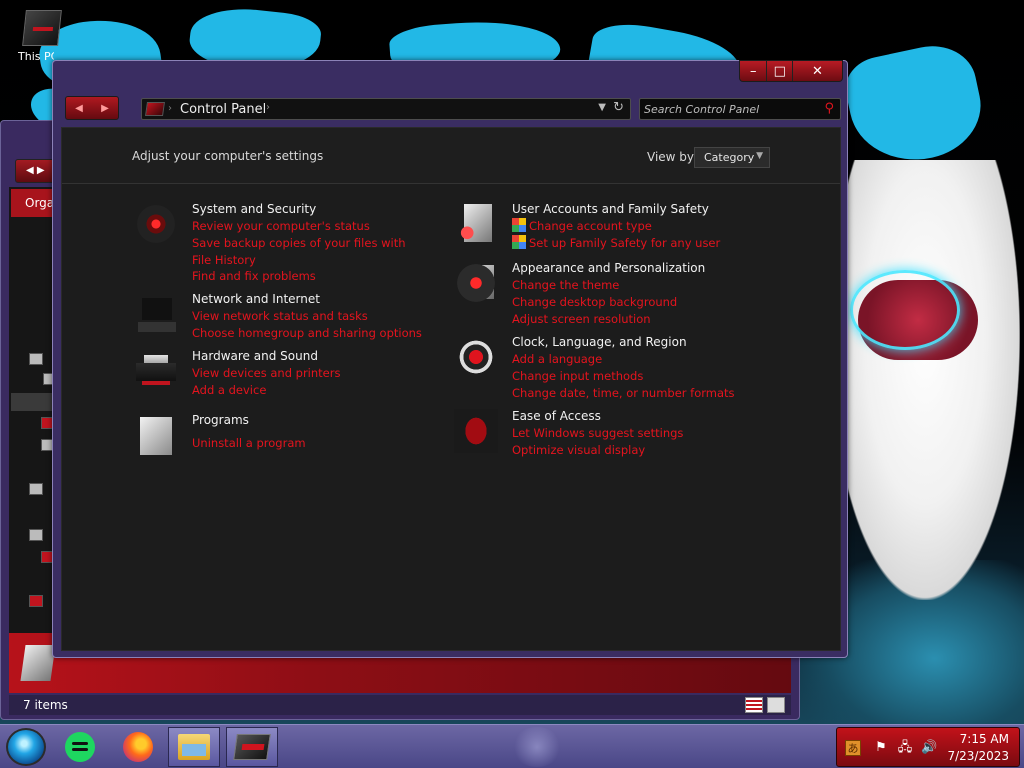  What do you see at coordinates (36, 359) in the screenshot?
I see `sidebar-folder-icon` at bounding box center [36, 359].